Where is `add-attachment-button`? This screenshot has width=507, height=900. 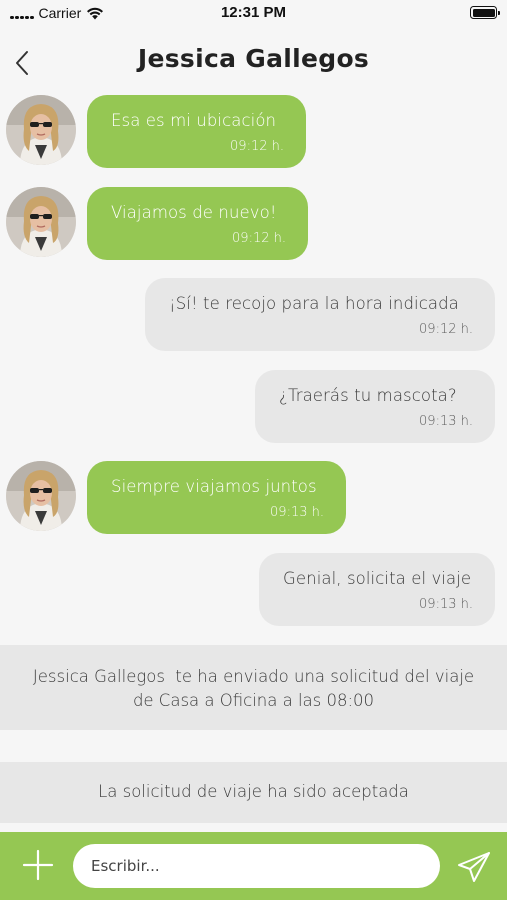
add-attachment-button is located at coordinates (38, 865).